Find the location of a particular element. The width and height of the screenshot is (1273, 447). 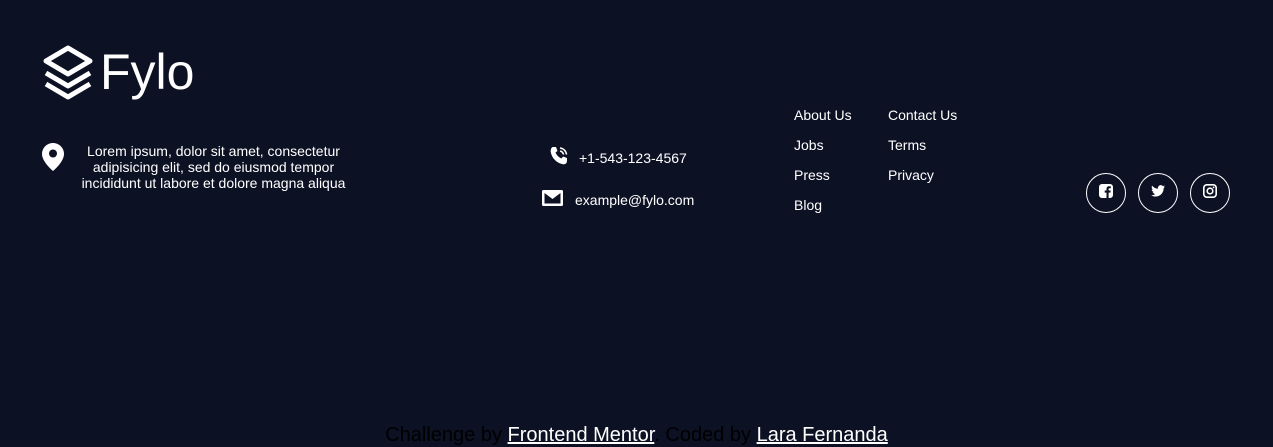

email-address: example@fylo.com is located at coordinates (635, 199).